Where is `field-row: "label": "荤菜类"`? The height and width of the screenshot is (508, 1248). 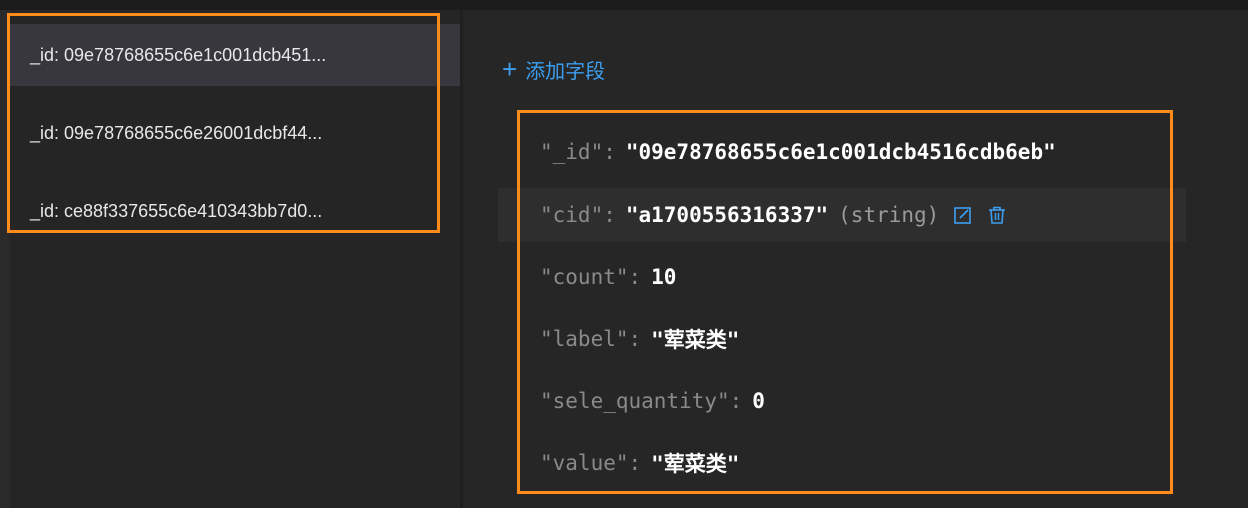 field-row: "label": "荤菜类" is located at coordinates (639, 339).